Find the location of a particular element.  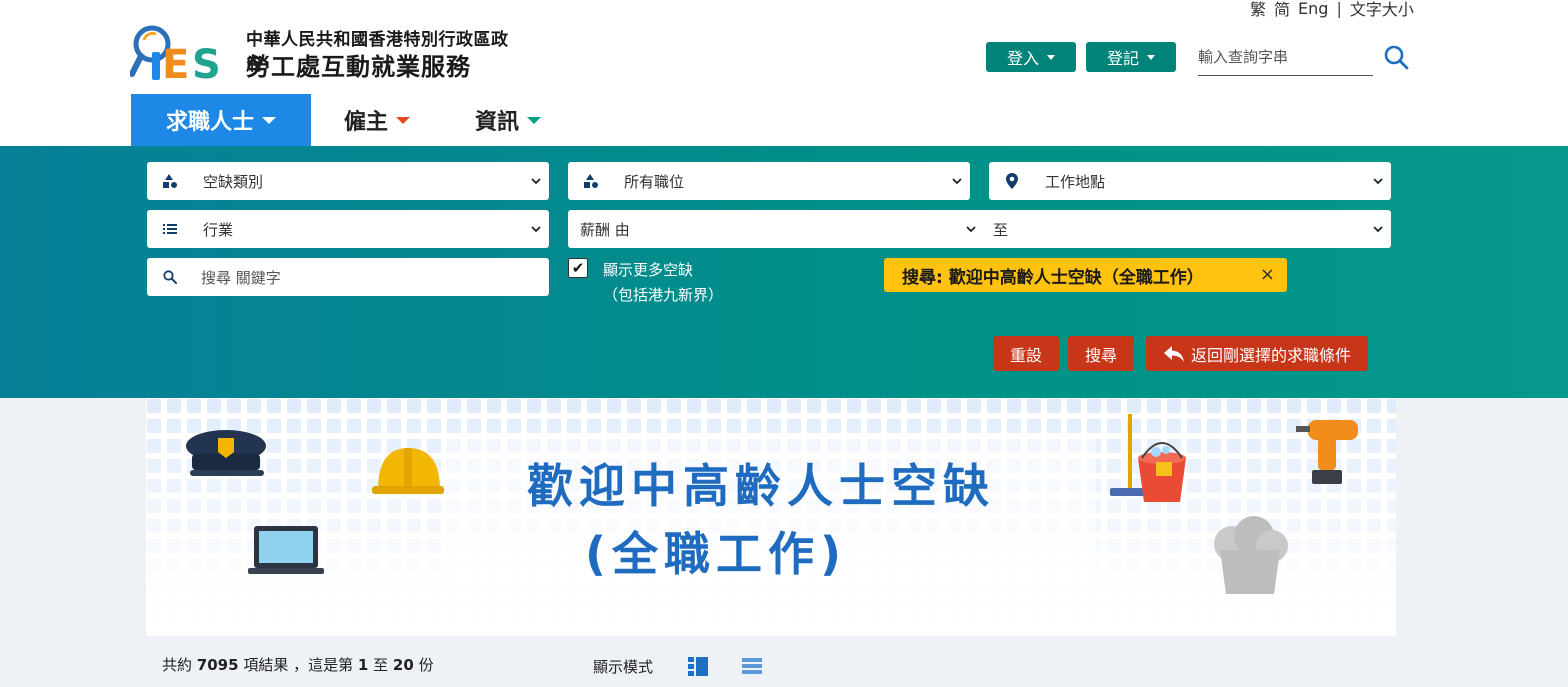

svg-text: S is located at coordinates (206, 65).